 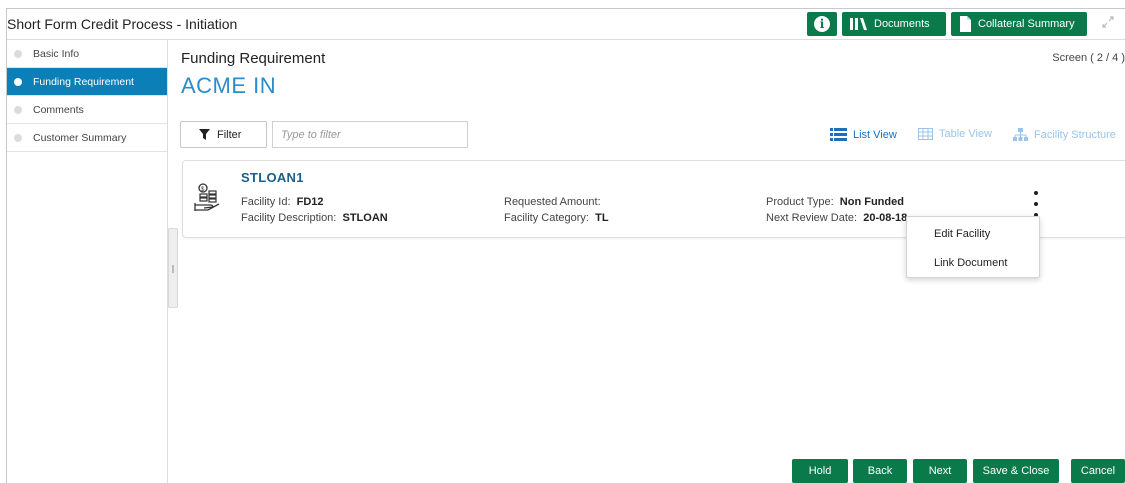 I want to click on app-title: Short Form Credit Process - Initiation, so click(x=122, y=24).